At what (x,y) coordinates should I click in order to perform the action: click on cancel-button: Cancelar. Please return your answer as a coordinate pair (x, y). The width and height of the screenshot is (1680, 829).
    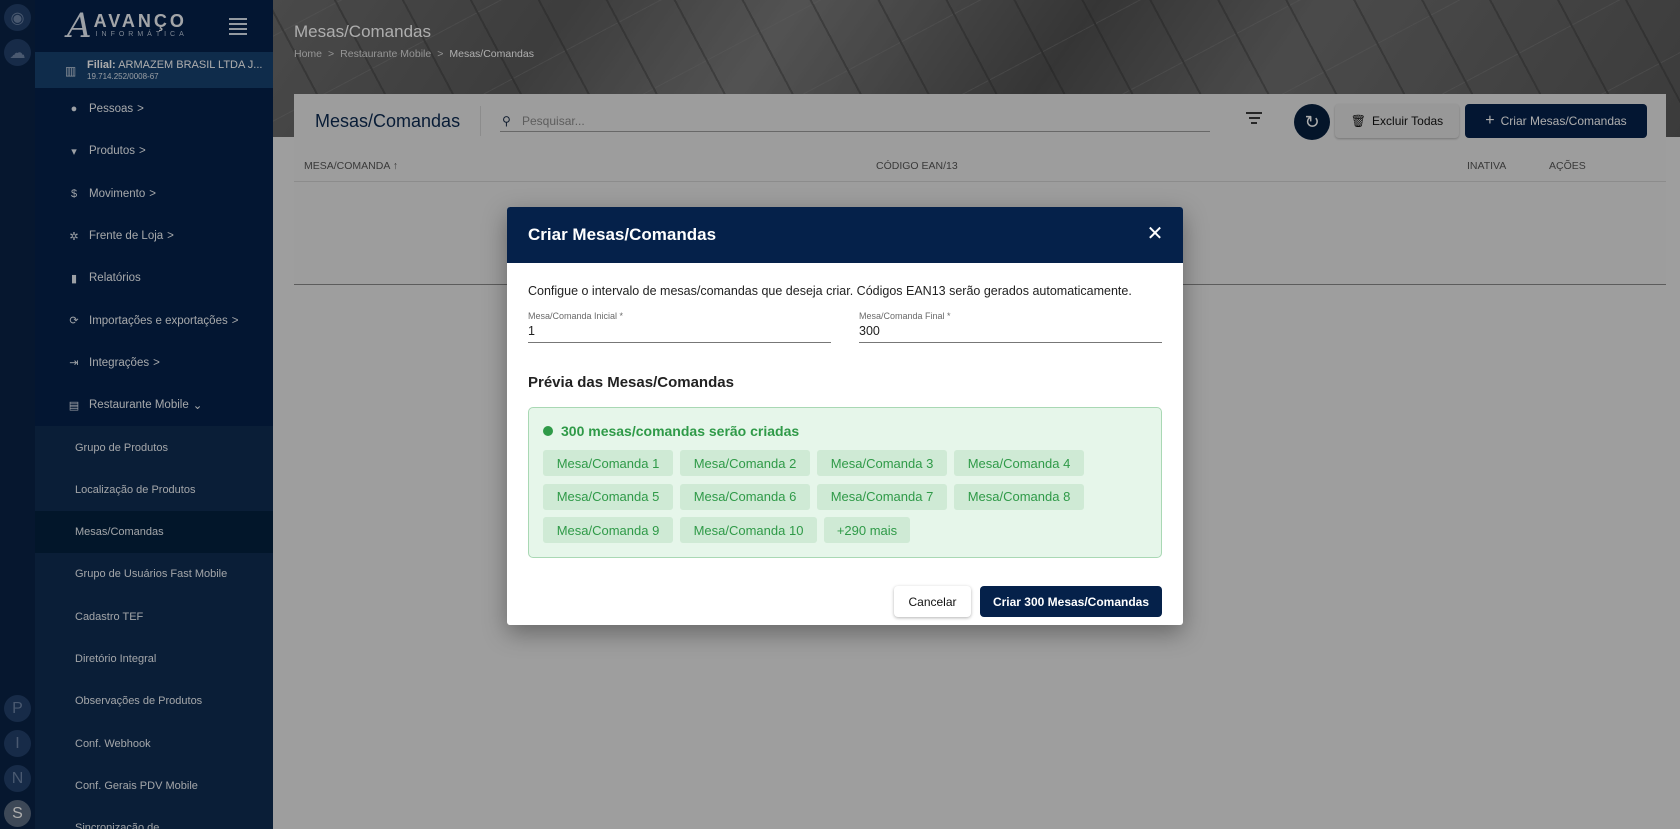
    Looking at the image, I should click on (932, 601).